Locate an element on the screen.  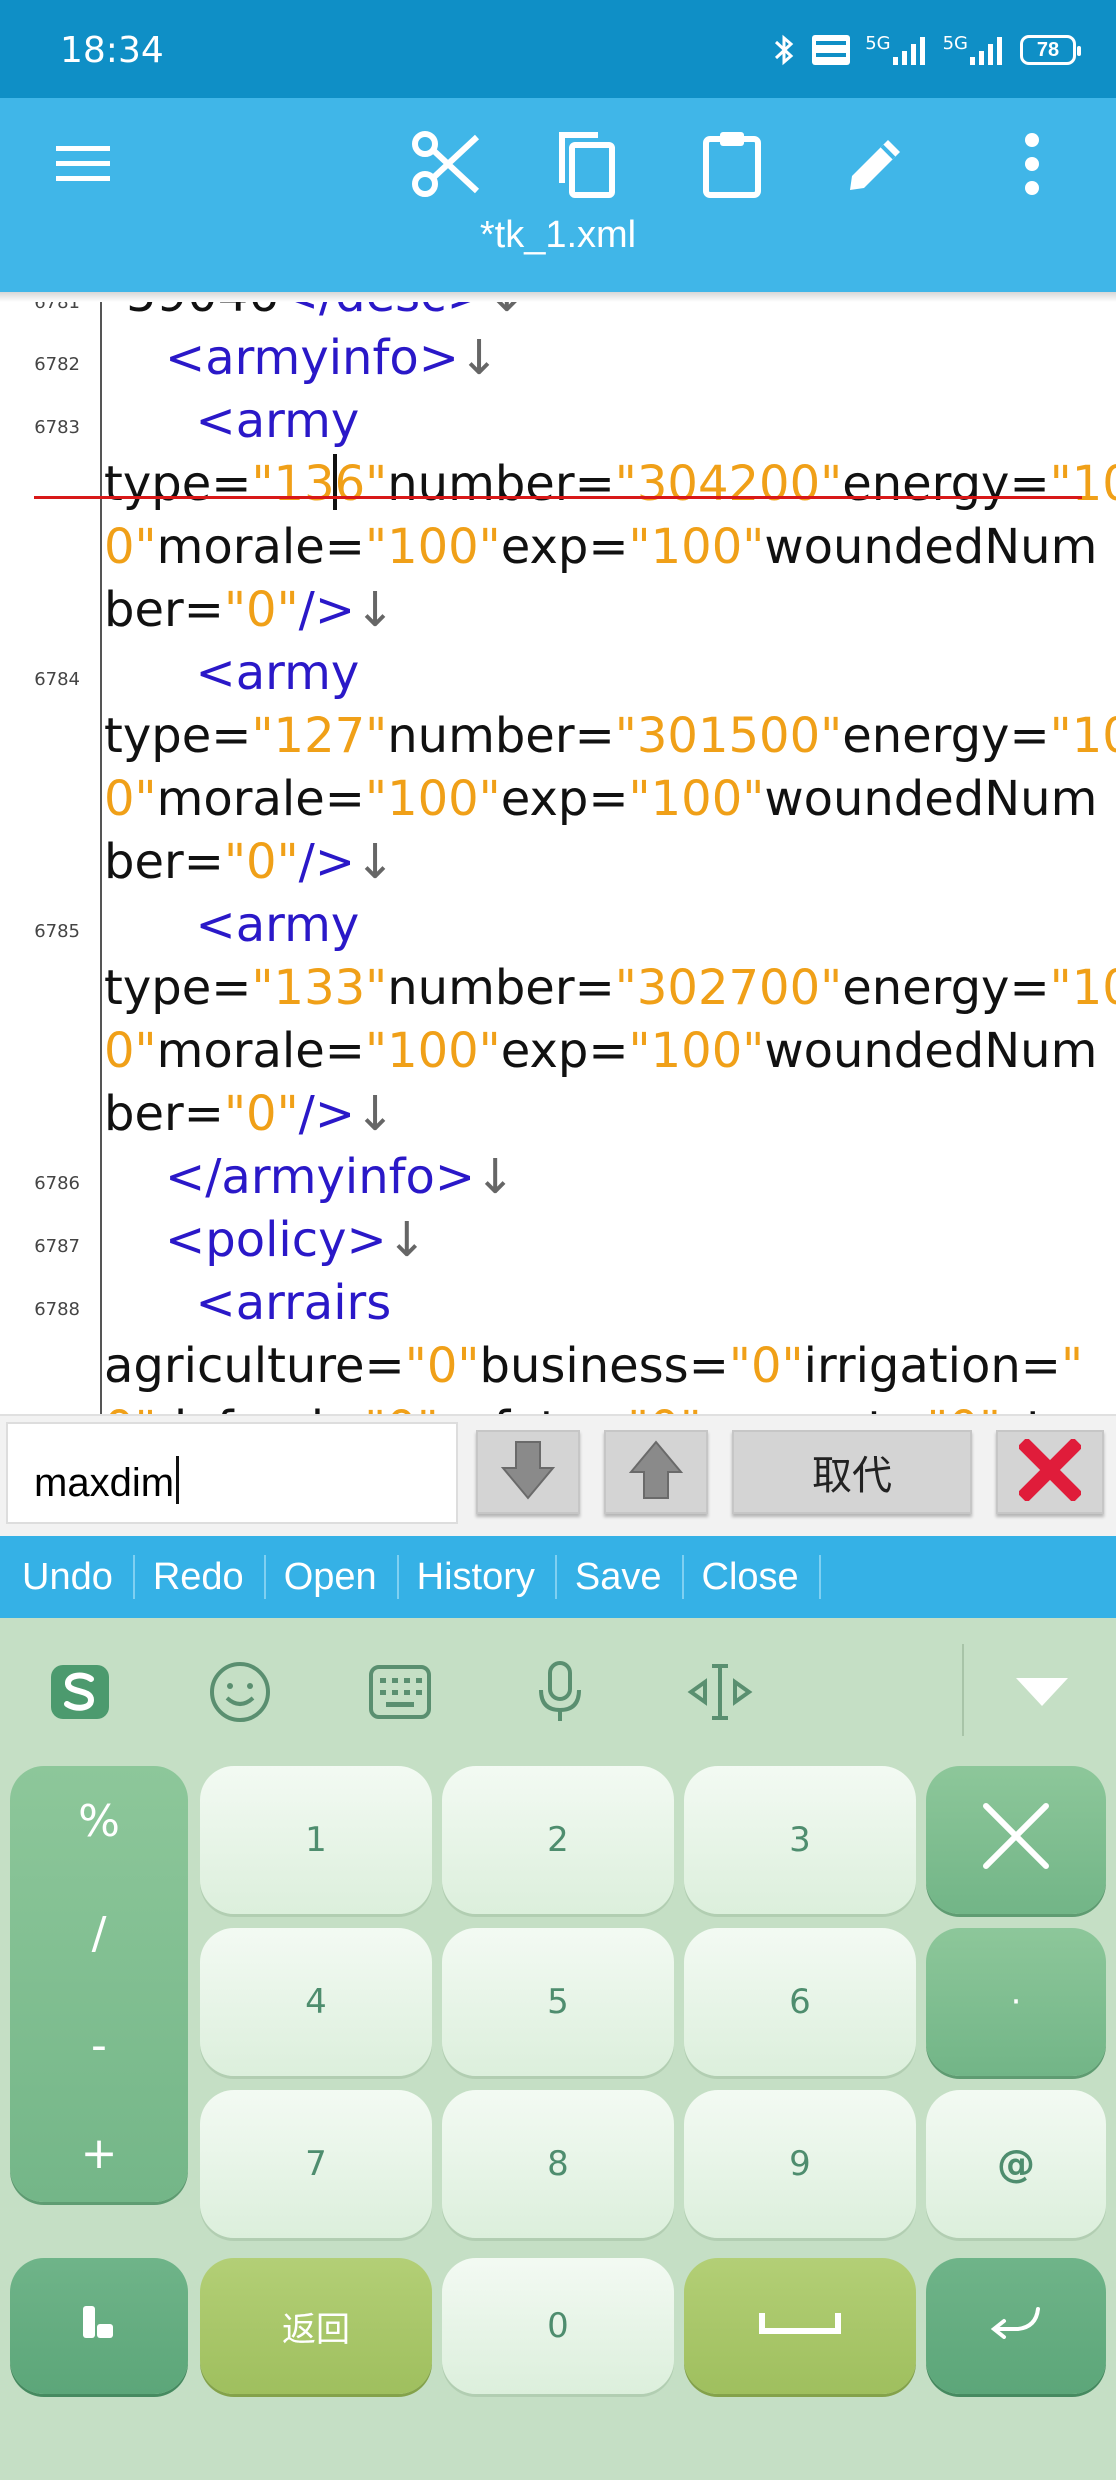
menu-icon is located at coordinates (84, 164).